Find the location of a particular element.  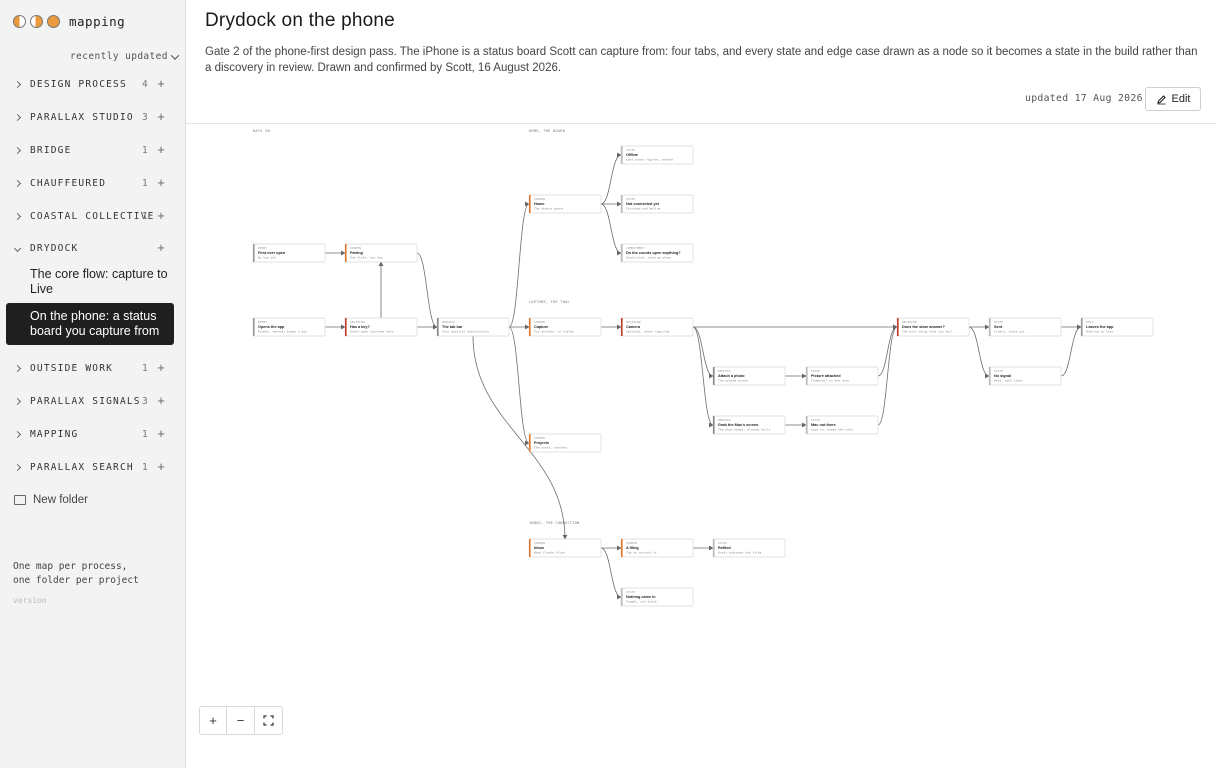

node-subtitle: Every open launches here is located at coordinates (372, 332).